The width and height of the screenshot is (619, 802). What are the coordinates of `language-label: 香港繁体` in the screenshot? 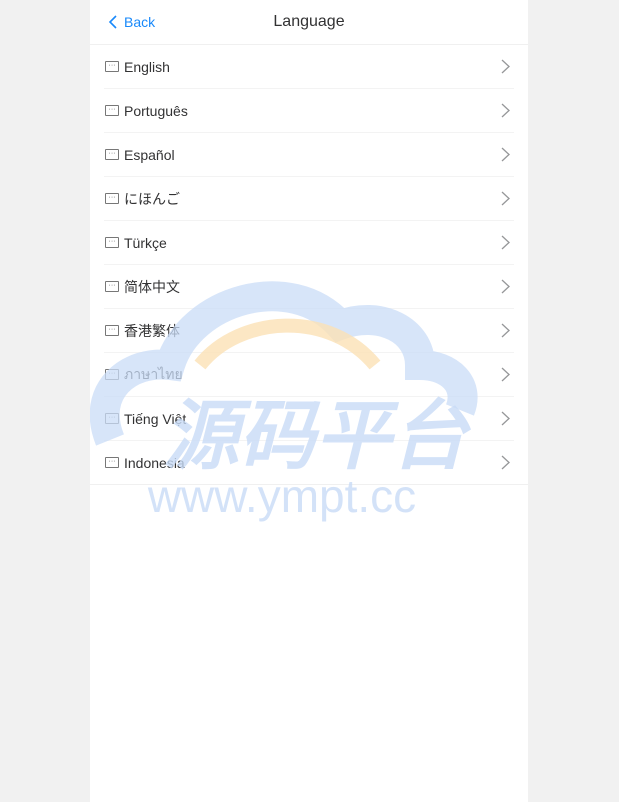 It's located at (152, 330).